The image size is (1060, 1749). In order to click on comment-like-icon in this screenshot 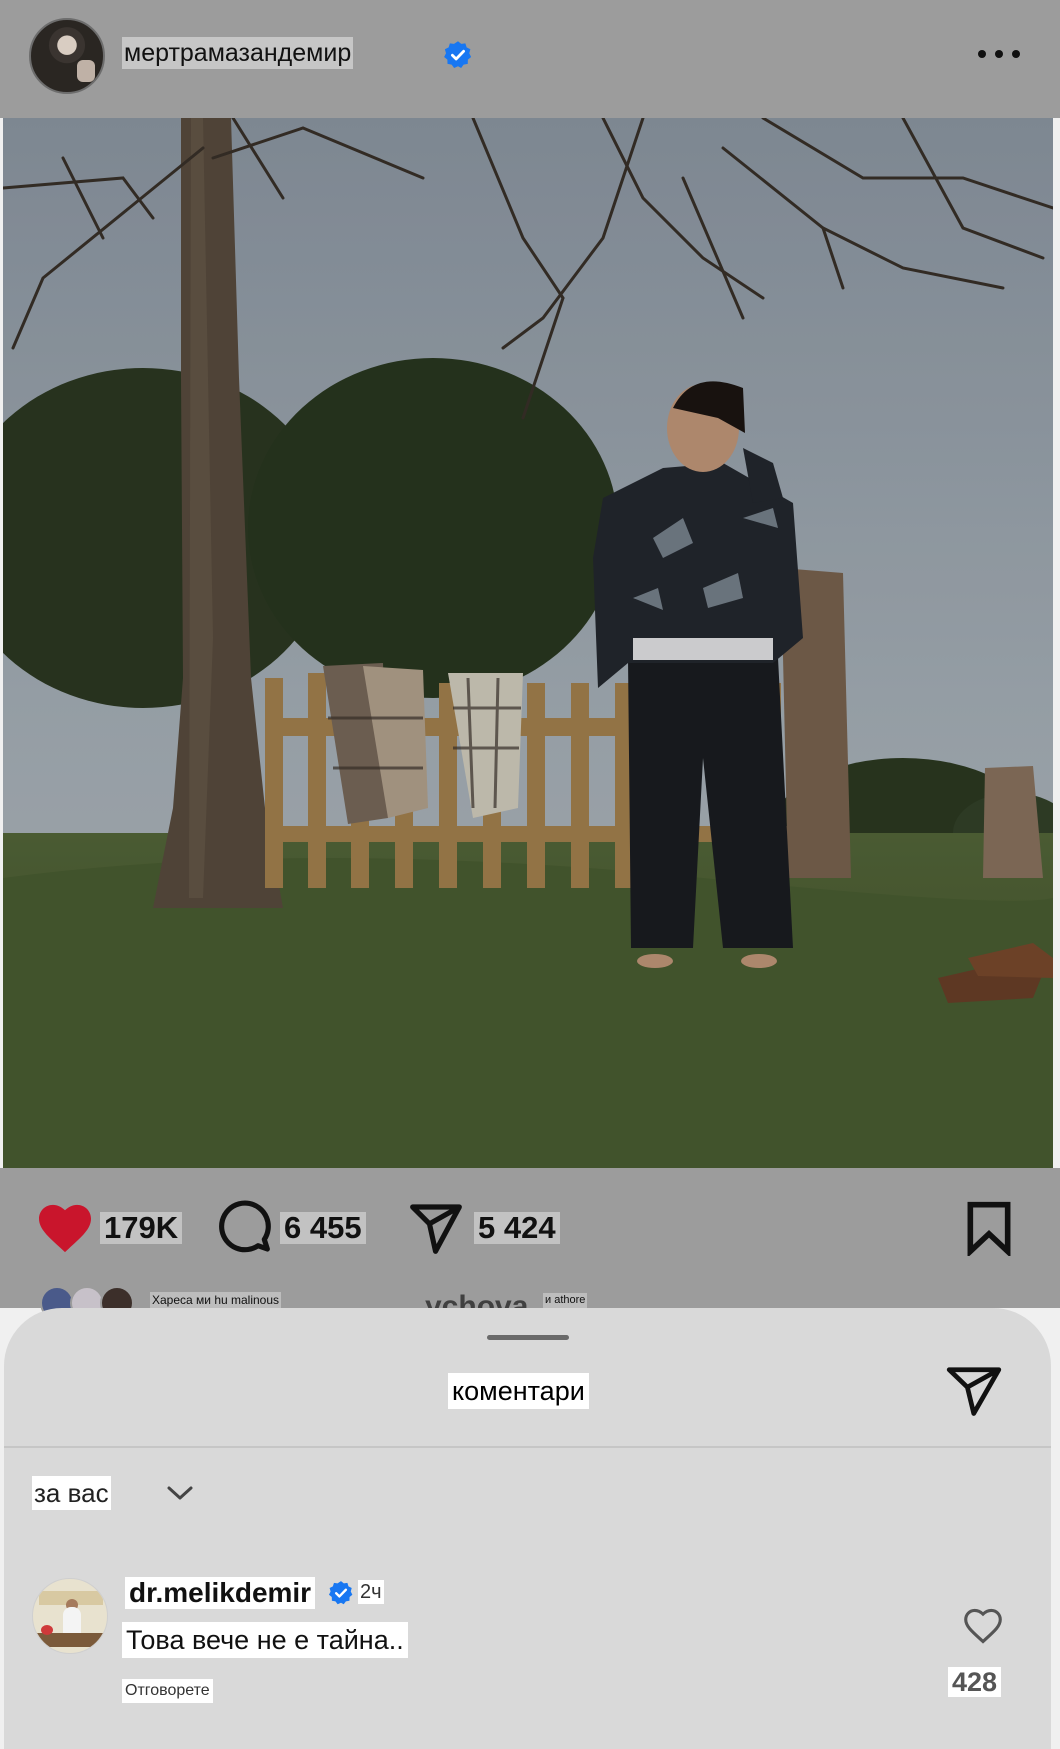, I will do `click(983, 1626)`.